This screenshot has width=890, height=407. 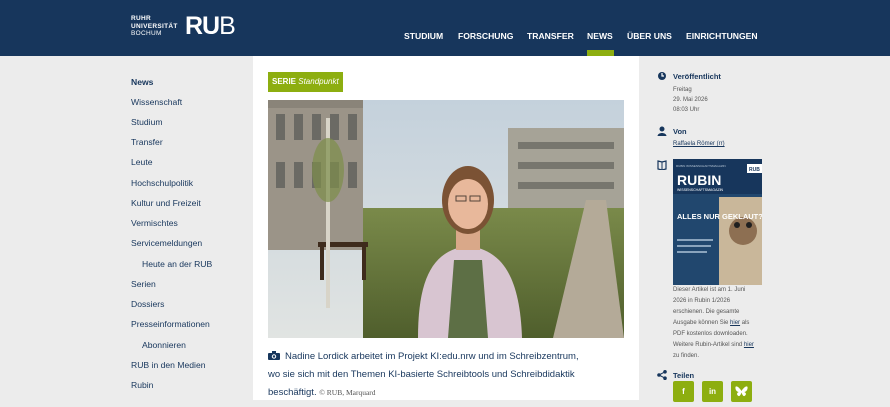 I want to click on rubin-text-6: Weitere Rubin-Artikel sind hier, so click(x=713, y=345).